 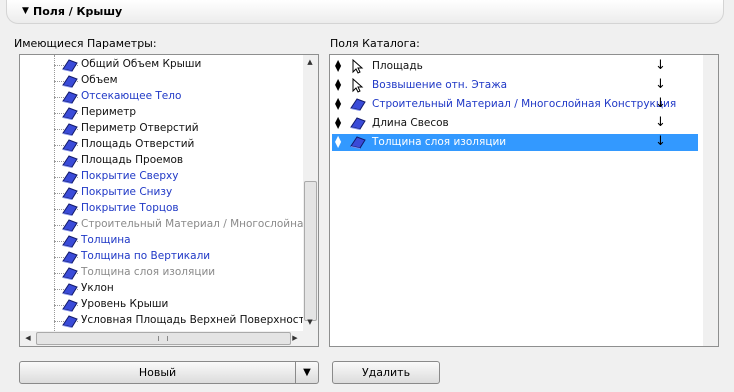 What do you see at coordinates (140, 128) in the screenshot?
I see `parameter-label: Периметр Отверстий` at bounding box center [140, 128].